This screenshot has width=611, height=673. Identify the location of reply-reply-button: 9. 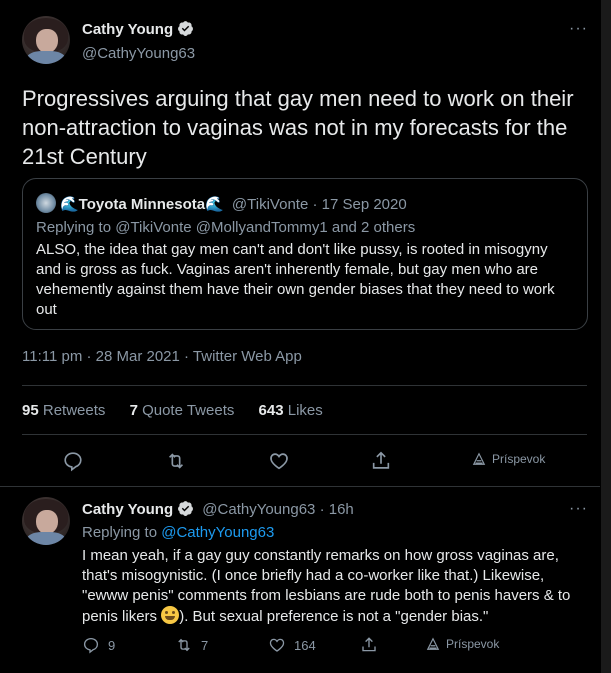
(98, 645).